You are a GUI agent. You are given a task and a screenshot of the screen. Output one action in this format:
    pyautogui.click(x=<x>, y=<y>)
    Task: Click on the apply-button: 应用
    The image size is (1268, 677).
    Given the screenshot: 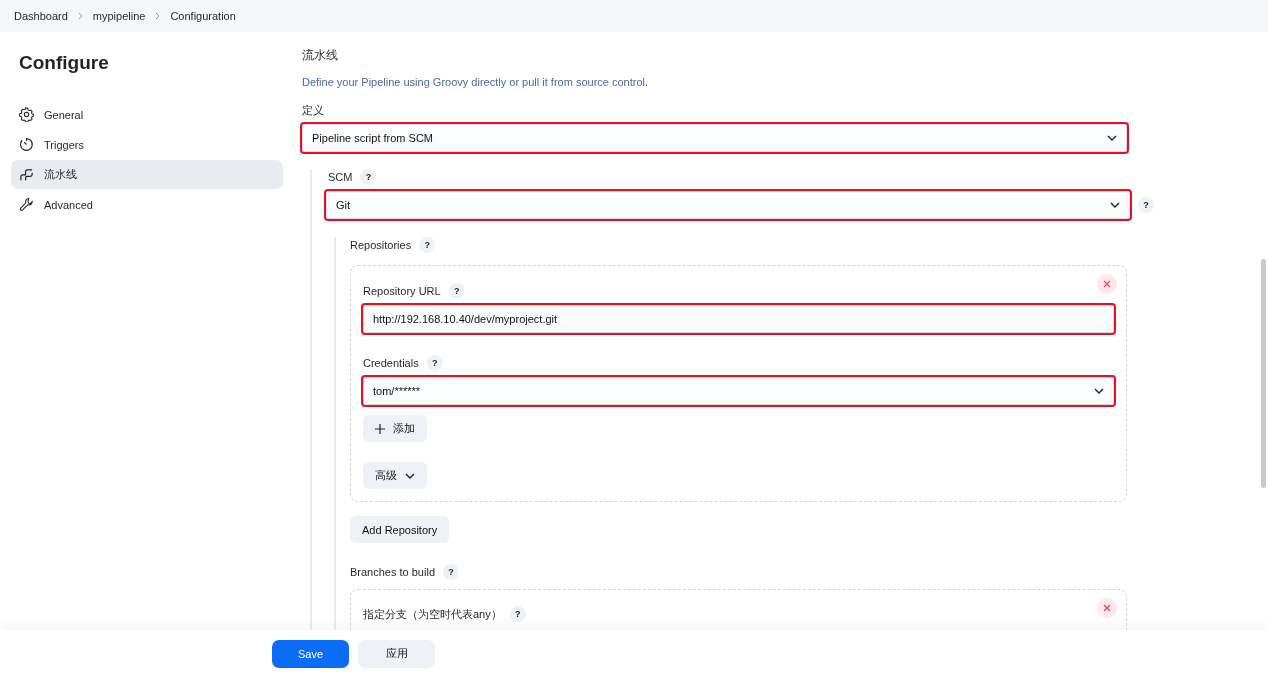 What is the action you would take?
    pyautogui.click(x=396, y=653)
    